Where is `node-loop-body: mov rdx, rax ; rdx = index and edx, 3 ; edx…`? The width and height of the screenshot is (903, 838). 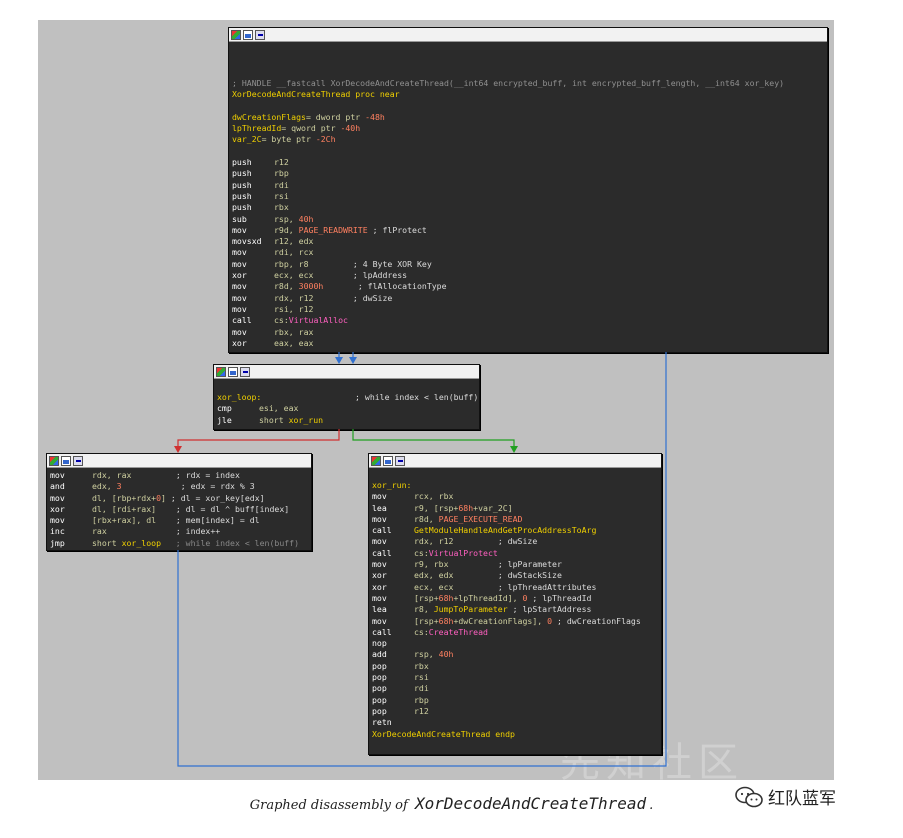 node-loop-body: mov rdx, rax ; rdx = index and edx, 3 ; edx… is located at coordinates (179, 502).